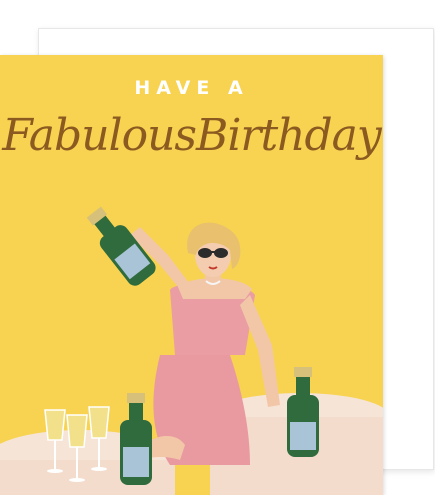 The height and width of the screenshot is (495, 435). Describe the element at coordinates (136, 439) in the screenshot. I see `left-table-bottle` at that location.